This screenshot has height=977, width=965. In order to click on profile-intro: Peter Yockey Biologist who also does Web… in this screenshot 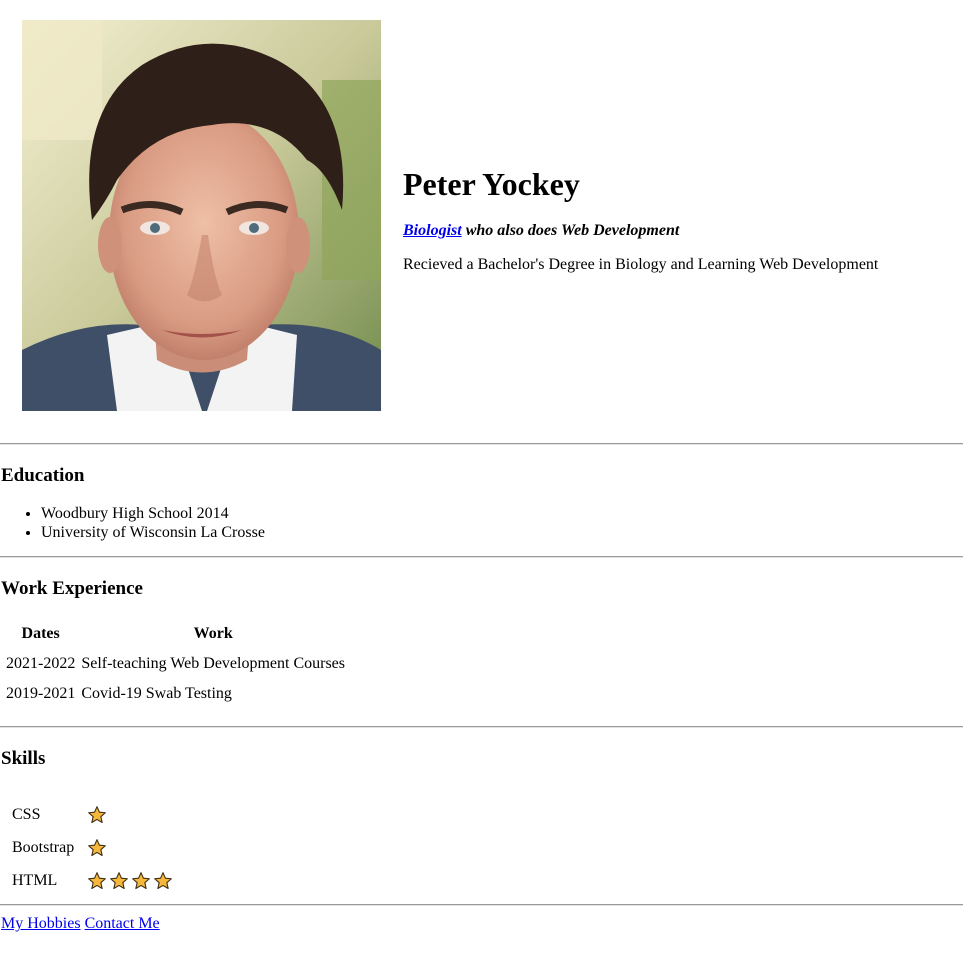, I will do `click(673, 219)`.